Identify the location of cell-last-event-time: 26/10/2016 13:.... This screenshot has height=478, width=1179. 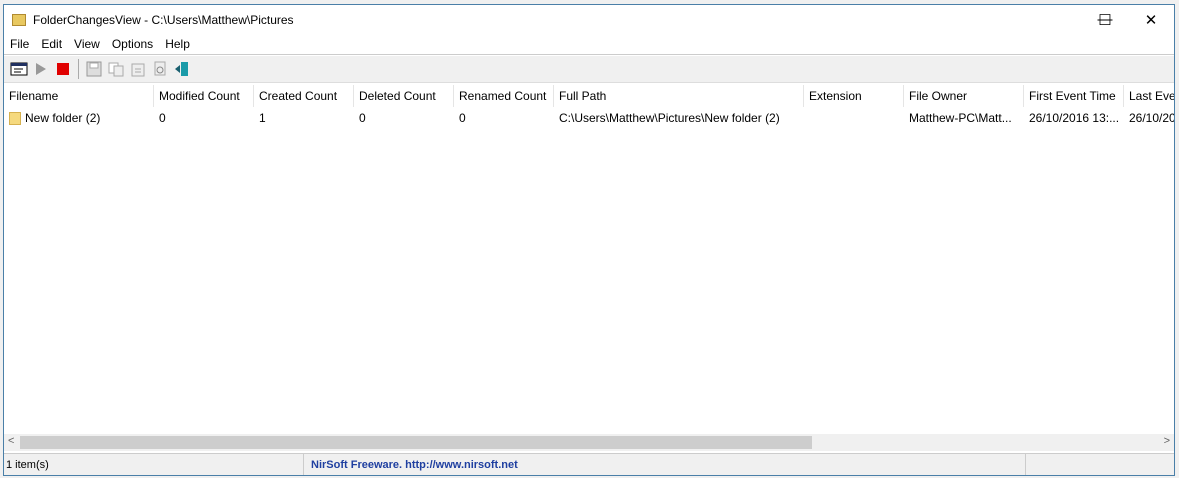
(1151, 118).